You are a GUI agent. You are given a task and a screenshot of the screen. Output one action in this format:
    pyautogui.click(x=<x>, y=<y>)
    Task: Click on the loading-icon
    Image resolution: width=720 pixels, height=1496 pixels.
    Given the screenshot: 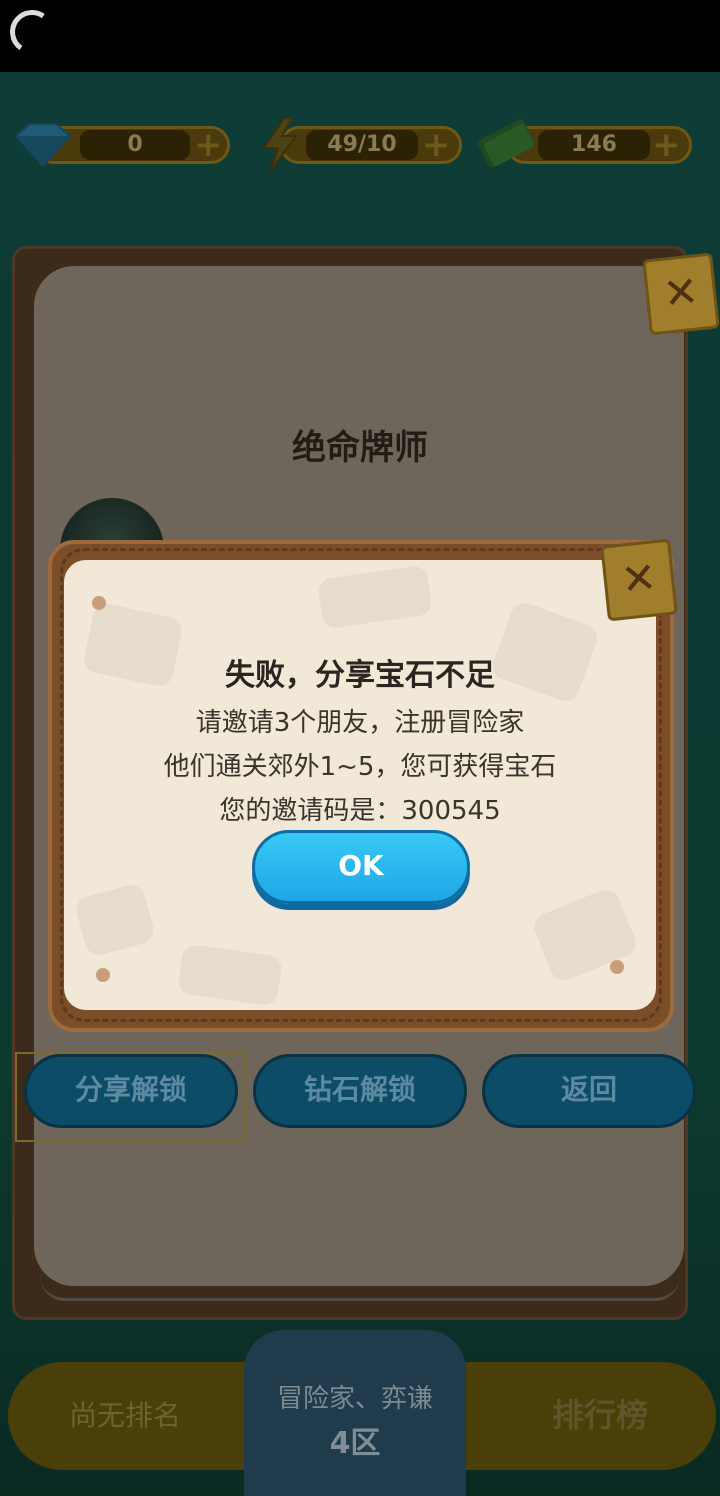 What is the action you would take?
    pyautogui.click(x=32, y=32)
    